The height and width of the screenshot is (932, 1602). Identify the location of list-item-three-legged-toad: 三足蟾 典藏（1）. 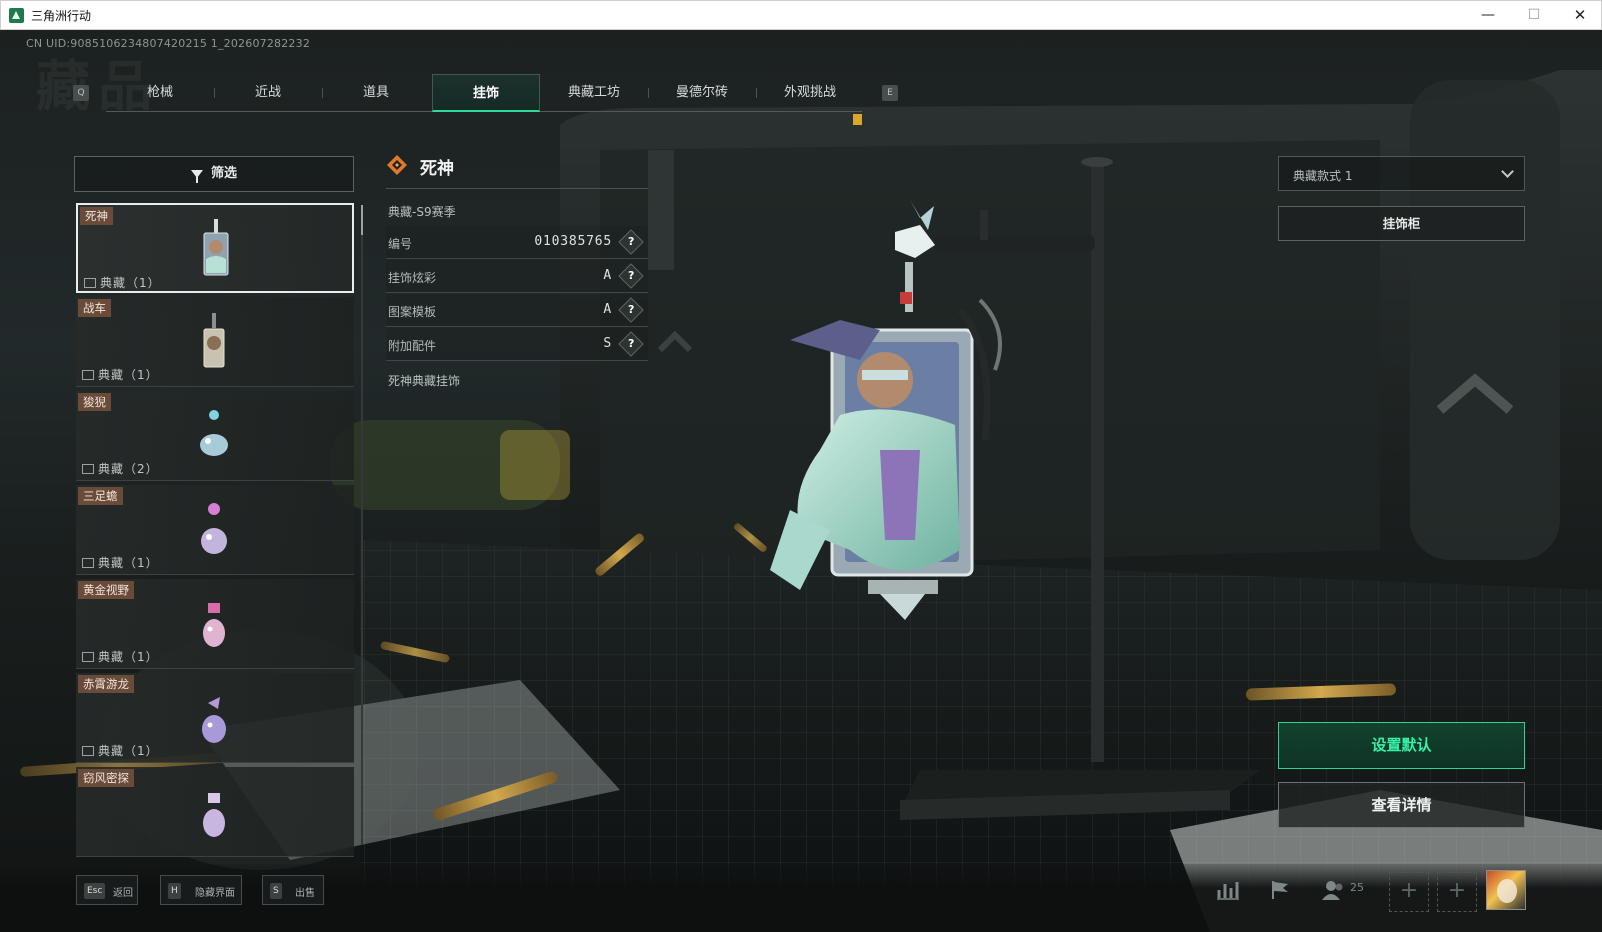
(215, 530).